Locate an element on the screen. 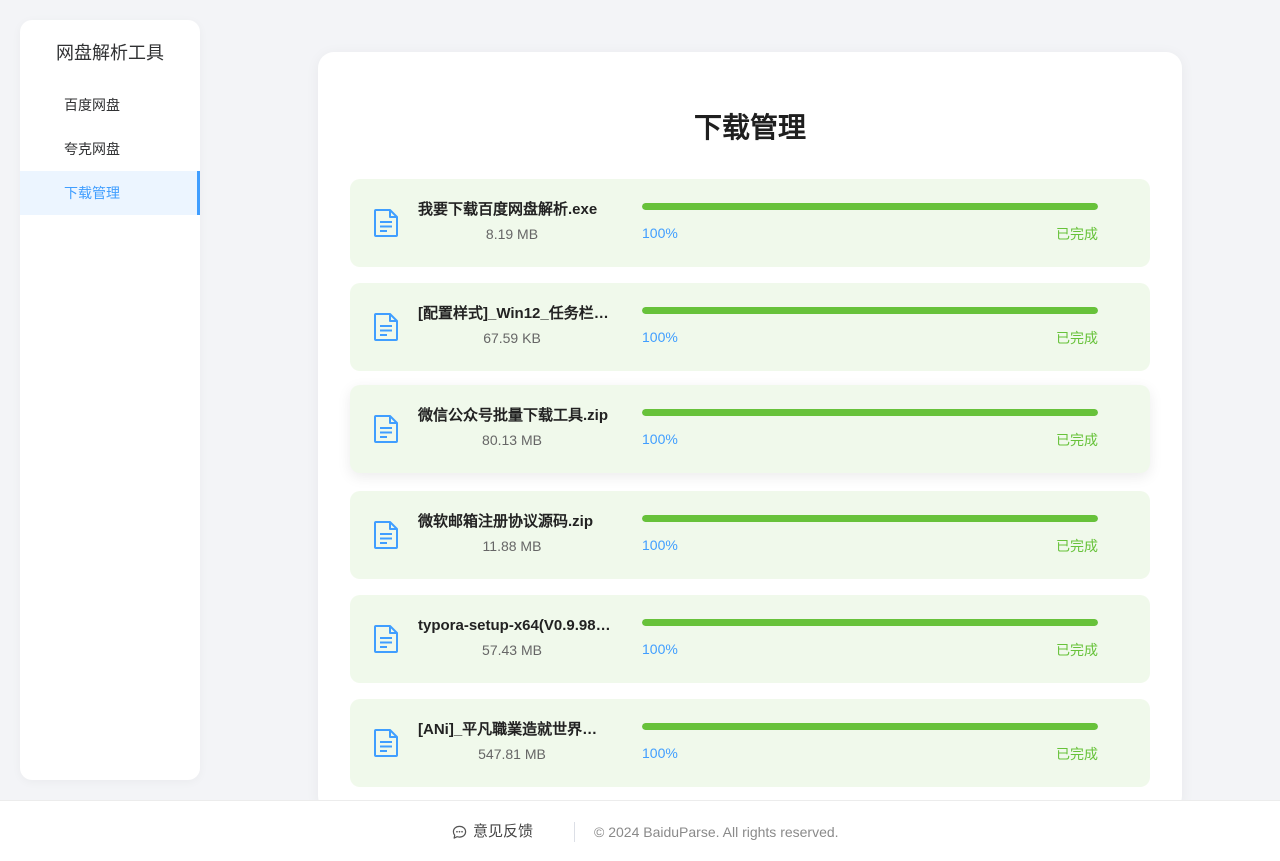 This screenshot has height=861, width=1280. file-size: 80.13 MB is located at coordinates (512, 440).